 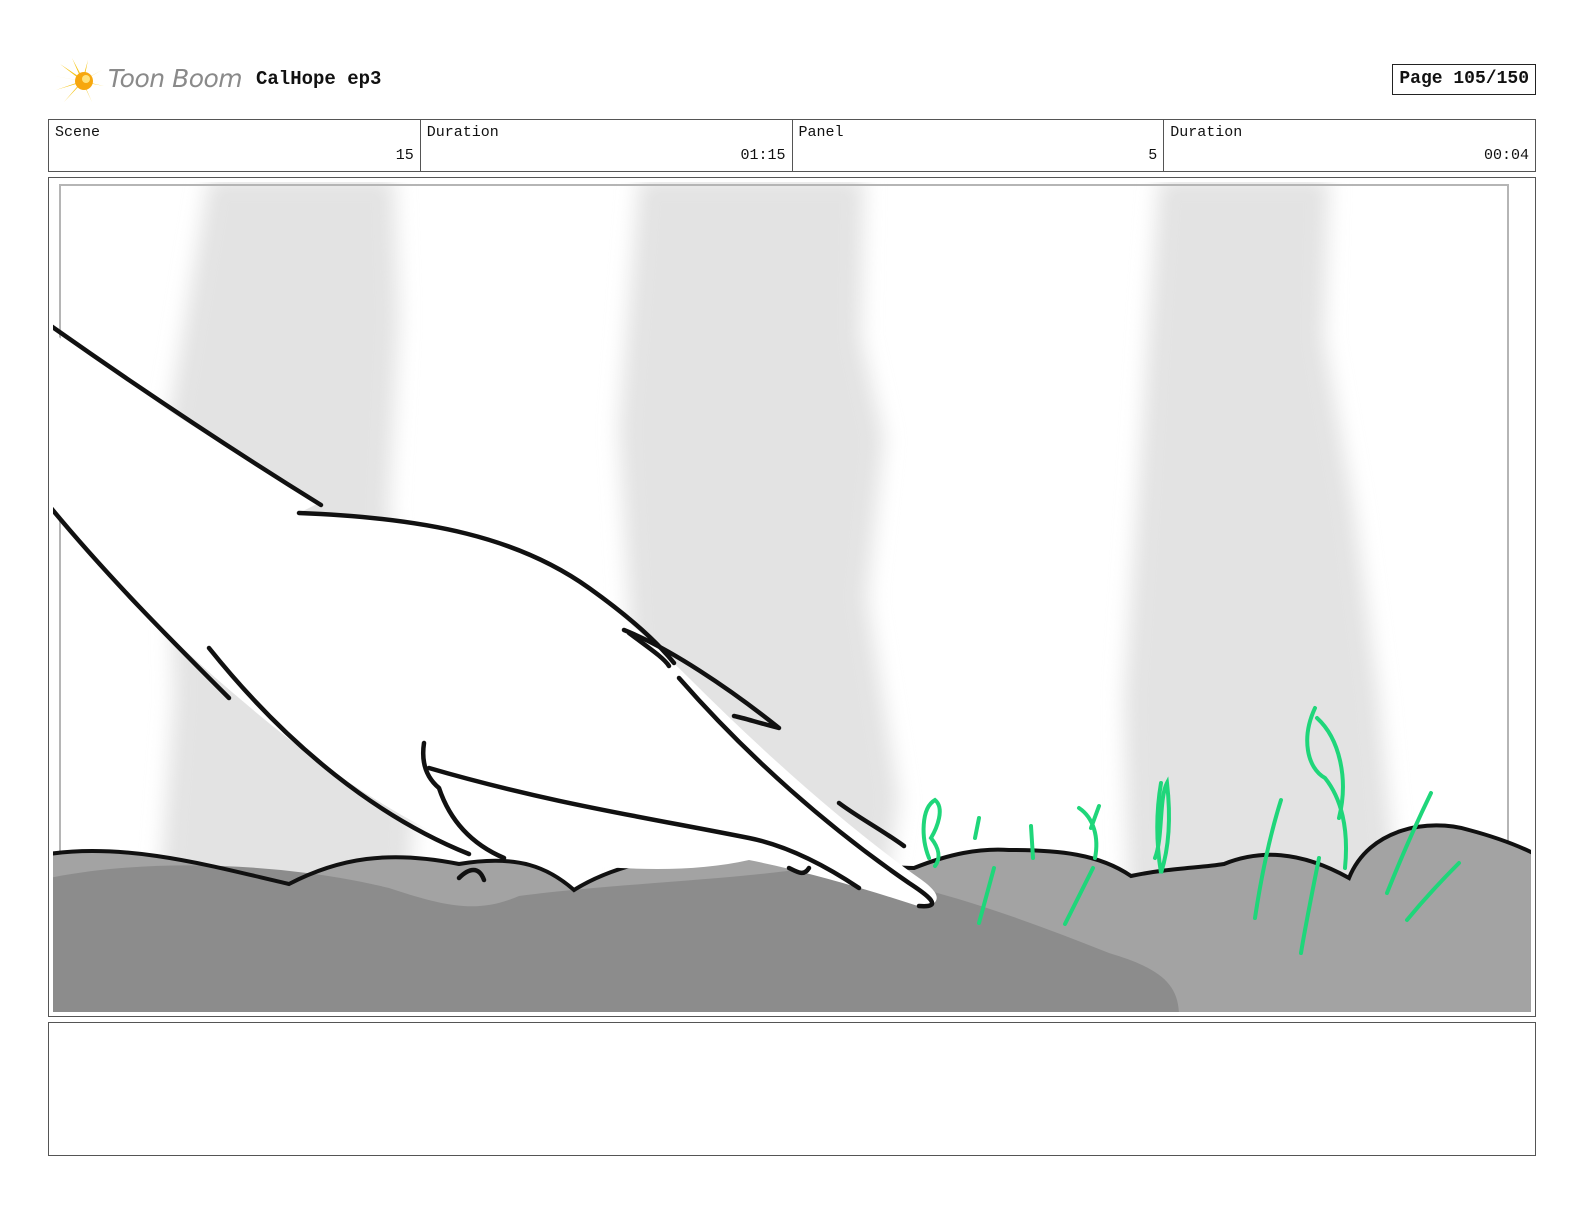 I want to click on scene-duration-cell: Duration 01:15, so click(x=607, y=145).